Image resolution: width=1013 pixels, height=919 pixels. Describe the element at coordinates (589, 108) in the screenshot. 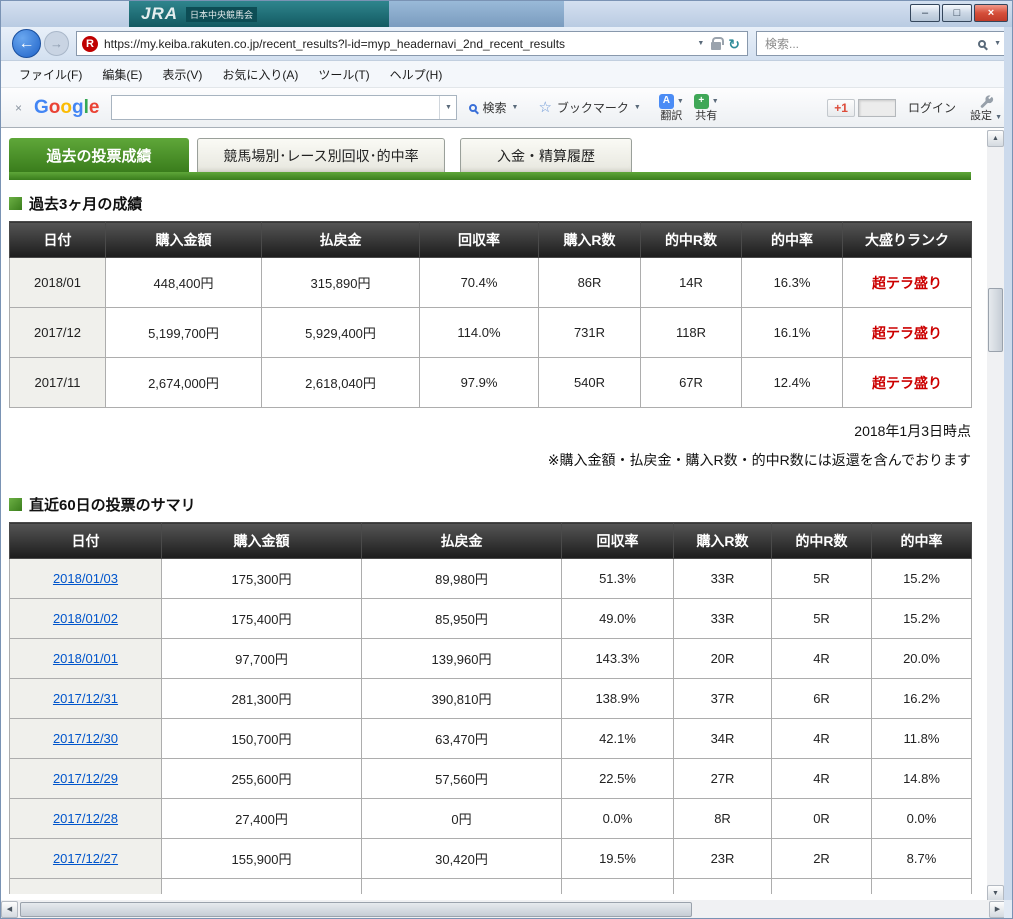

I see `bookmarks-button: ☆ ブックマーク ▼` at that location.